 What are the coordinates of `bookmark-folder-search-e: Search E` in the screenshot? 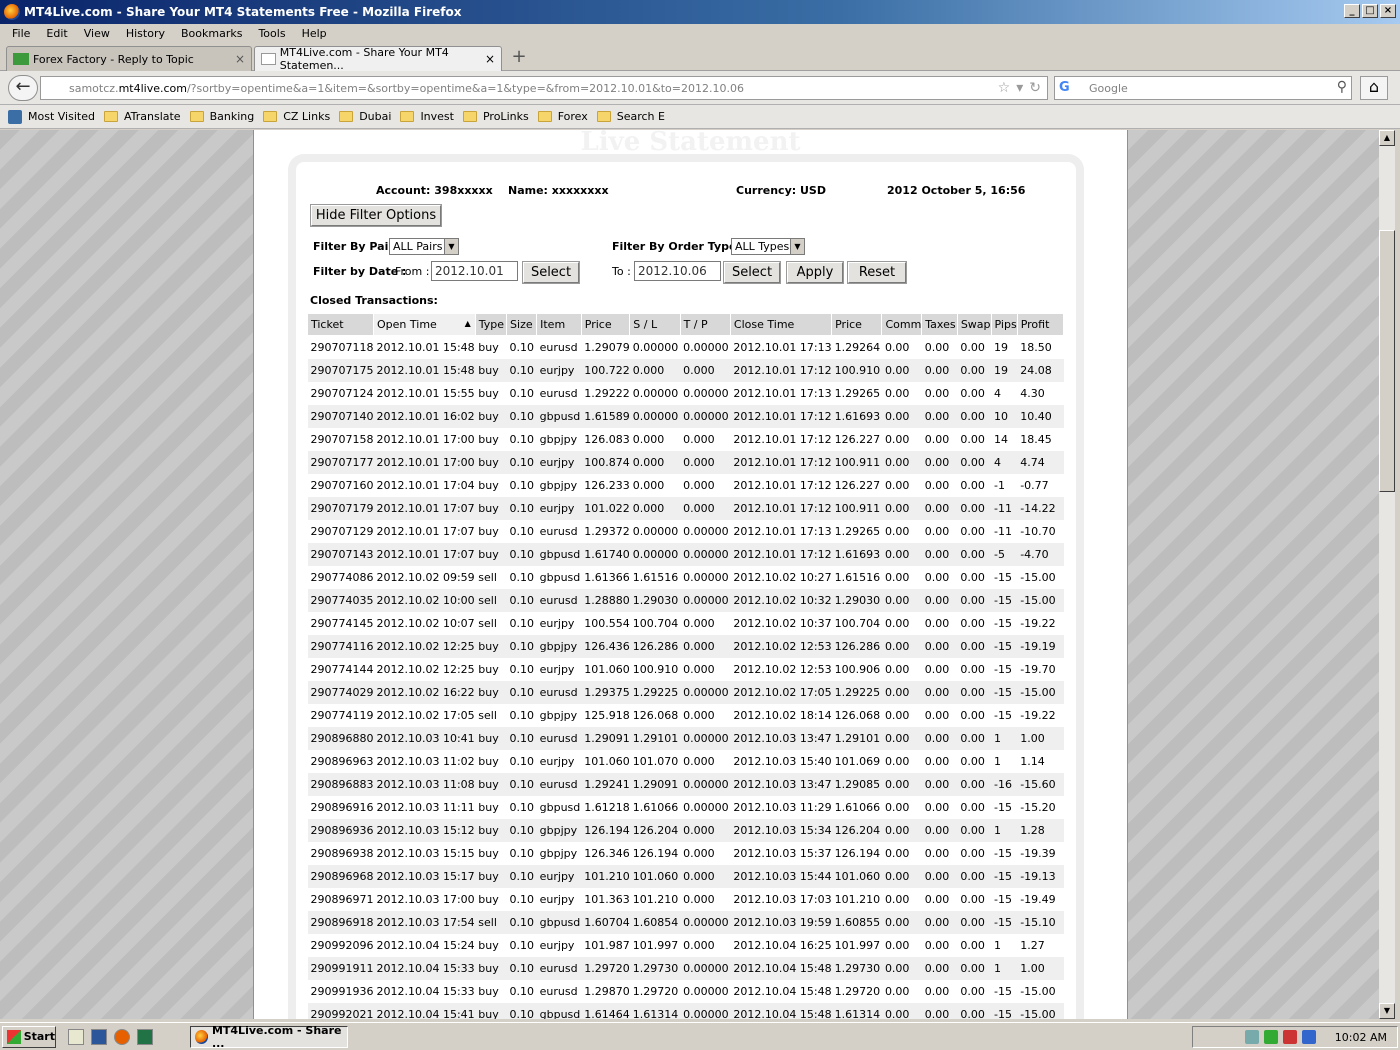 It's located at (630, 116).